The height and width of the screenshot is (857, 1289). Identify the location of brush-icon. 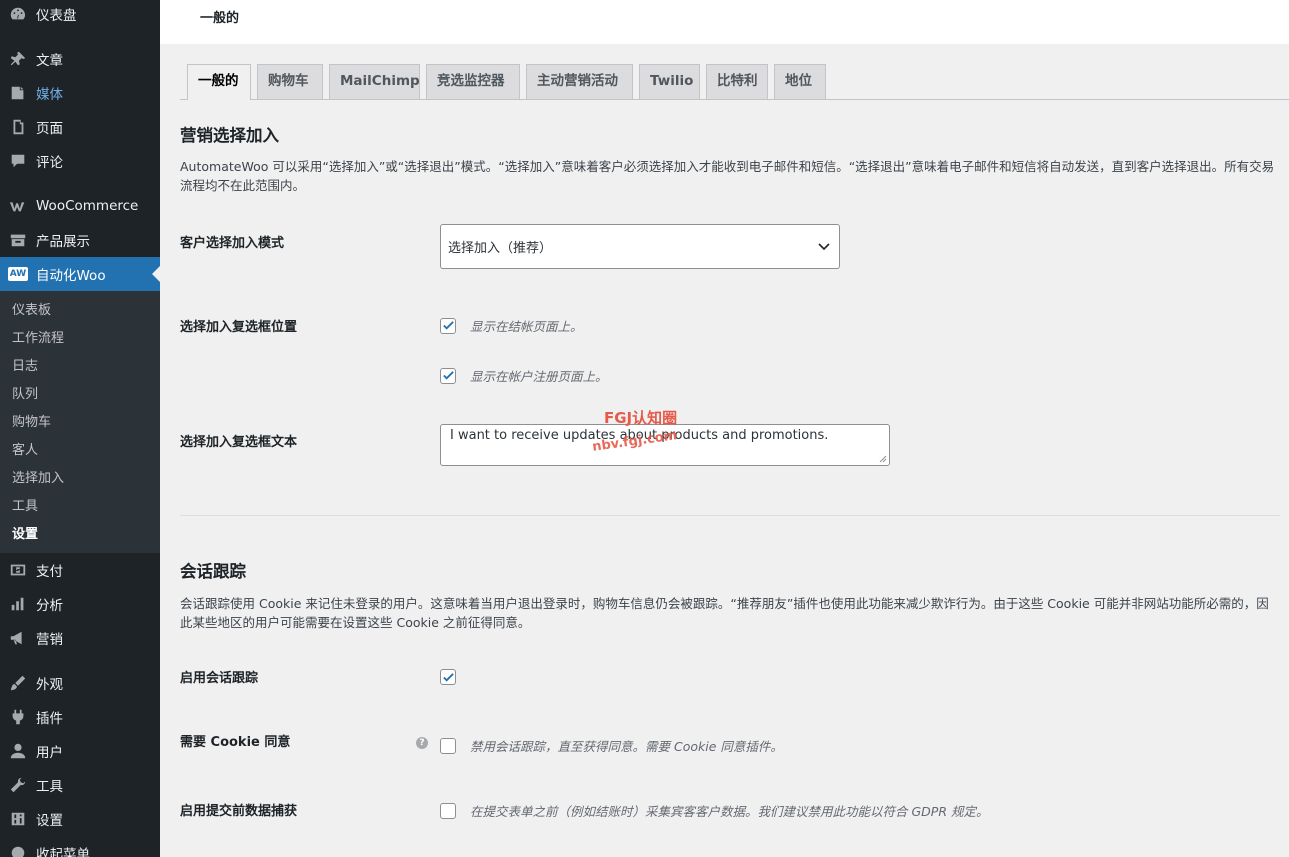
(18, 683).